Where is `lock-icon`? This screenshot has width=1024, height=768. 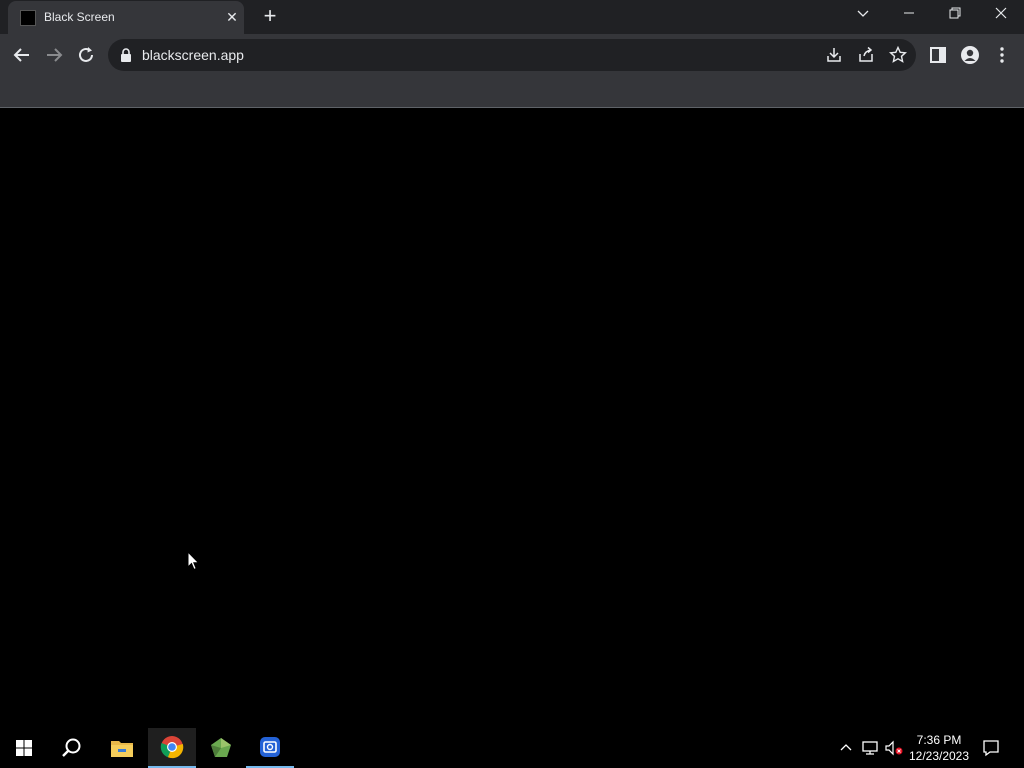
lock-icon is located at coordinates (127, 55).